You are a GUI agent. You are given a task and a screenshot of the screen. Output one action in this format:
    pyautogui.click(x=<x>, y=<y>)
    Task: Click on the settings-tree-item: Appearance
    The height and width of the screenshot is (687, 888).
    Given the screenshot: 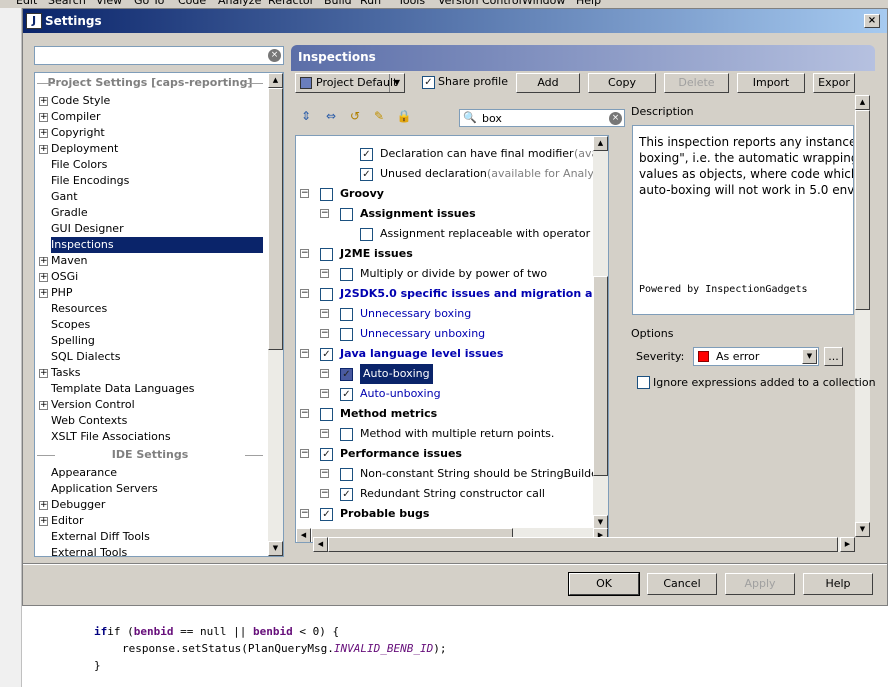 What is the action you would take?
    pyautogui.click(x=151, y=473)
    